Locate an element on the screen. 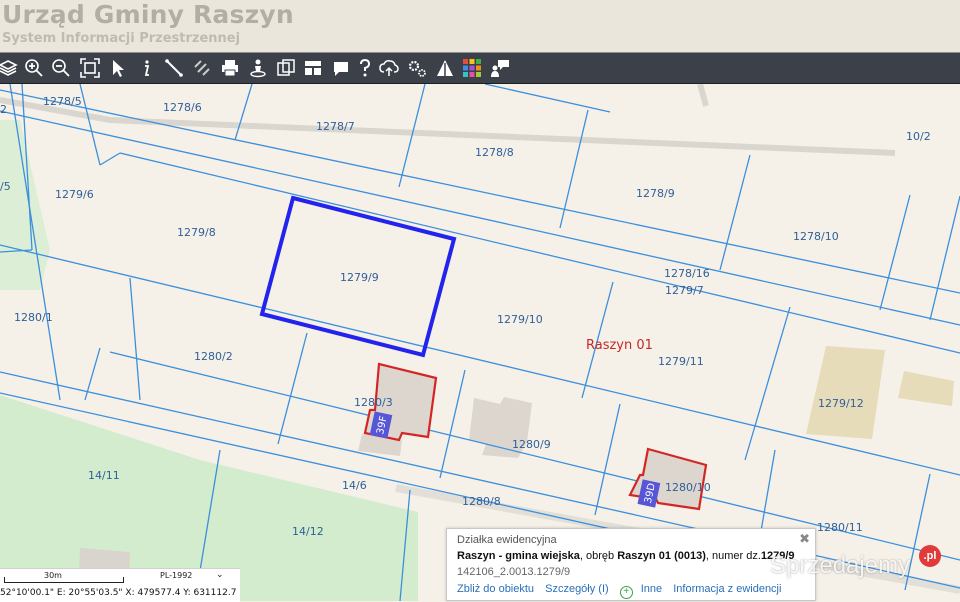  popup-heading: Działka ewidencyjna is located at coordinates (507, 540).